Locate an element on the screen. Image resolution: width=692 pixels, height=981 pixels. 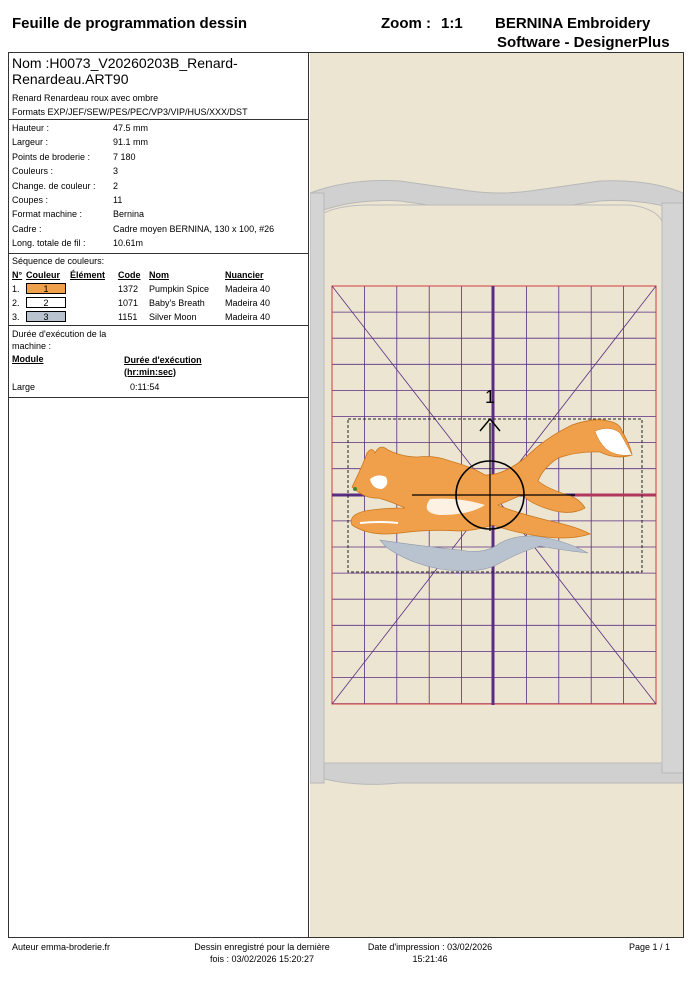
footer-print-line-1: Date d'impression : 03/02/2026 is located at coordinates (430, 947).